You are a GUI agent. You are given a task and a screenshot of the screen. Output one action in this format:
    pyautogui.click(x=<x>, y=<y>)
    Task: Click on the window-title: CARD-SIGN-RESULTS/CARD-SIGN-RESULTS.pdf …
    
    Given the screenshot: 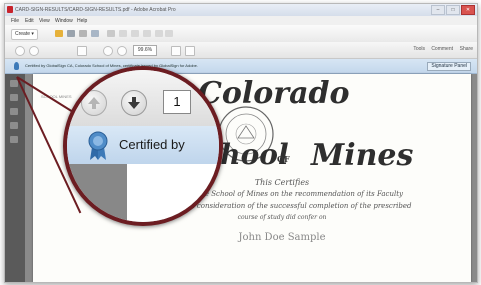 What is the action you would take?
    pyautogui.click(x=95, y=10)
    